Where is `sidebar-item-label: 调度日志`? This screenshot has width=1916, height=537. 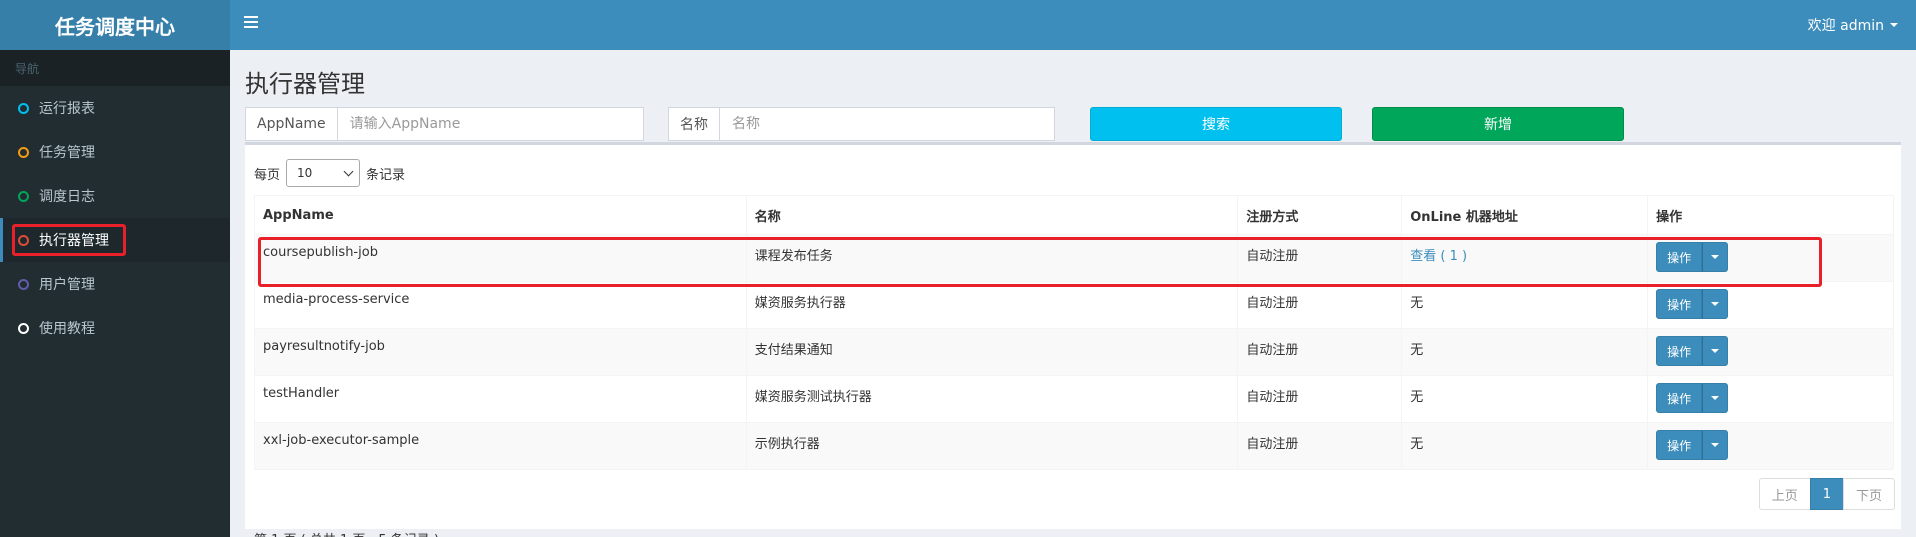
sidebar-item-label: 调度日志 is located at coordinates (67, 197).